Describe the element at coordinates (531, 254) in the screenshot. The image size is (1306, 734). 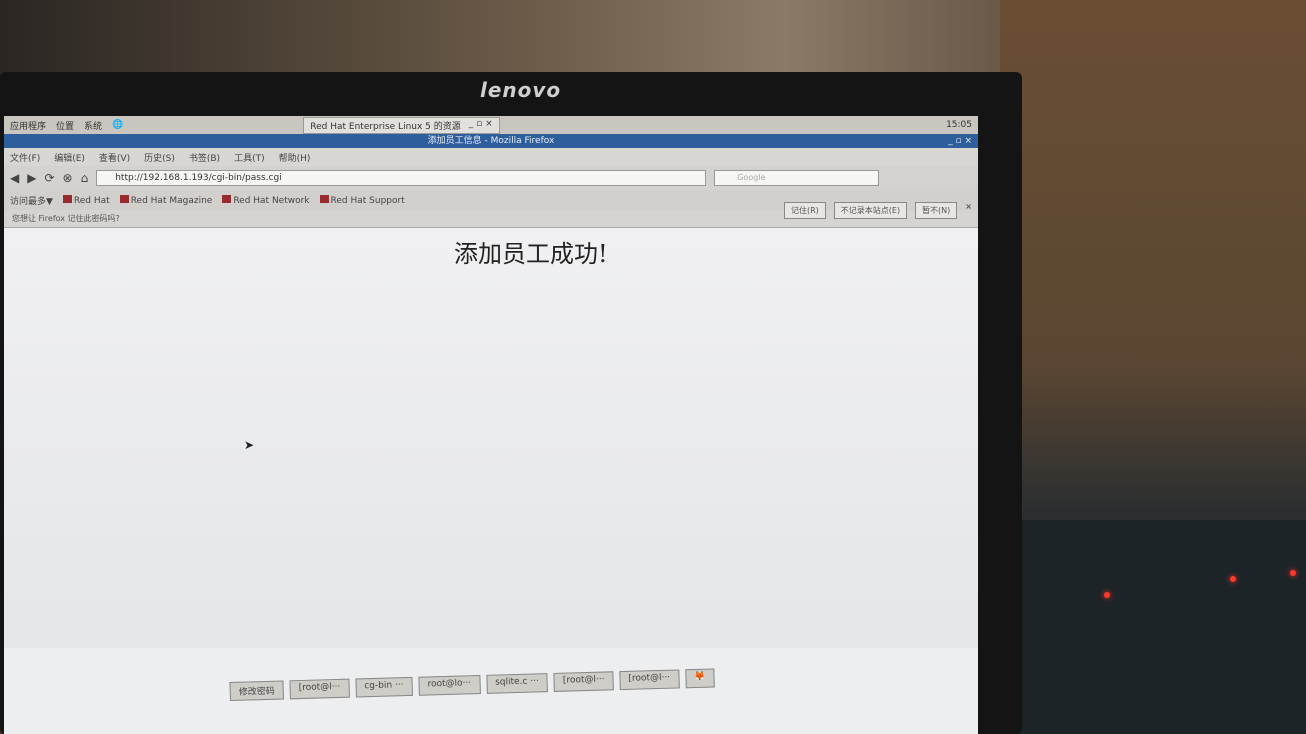
I see `success-message: 添加员工成功!` at that location.